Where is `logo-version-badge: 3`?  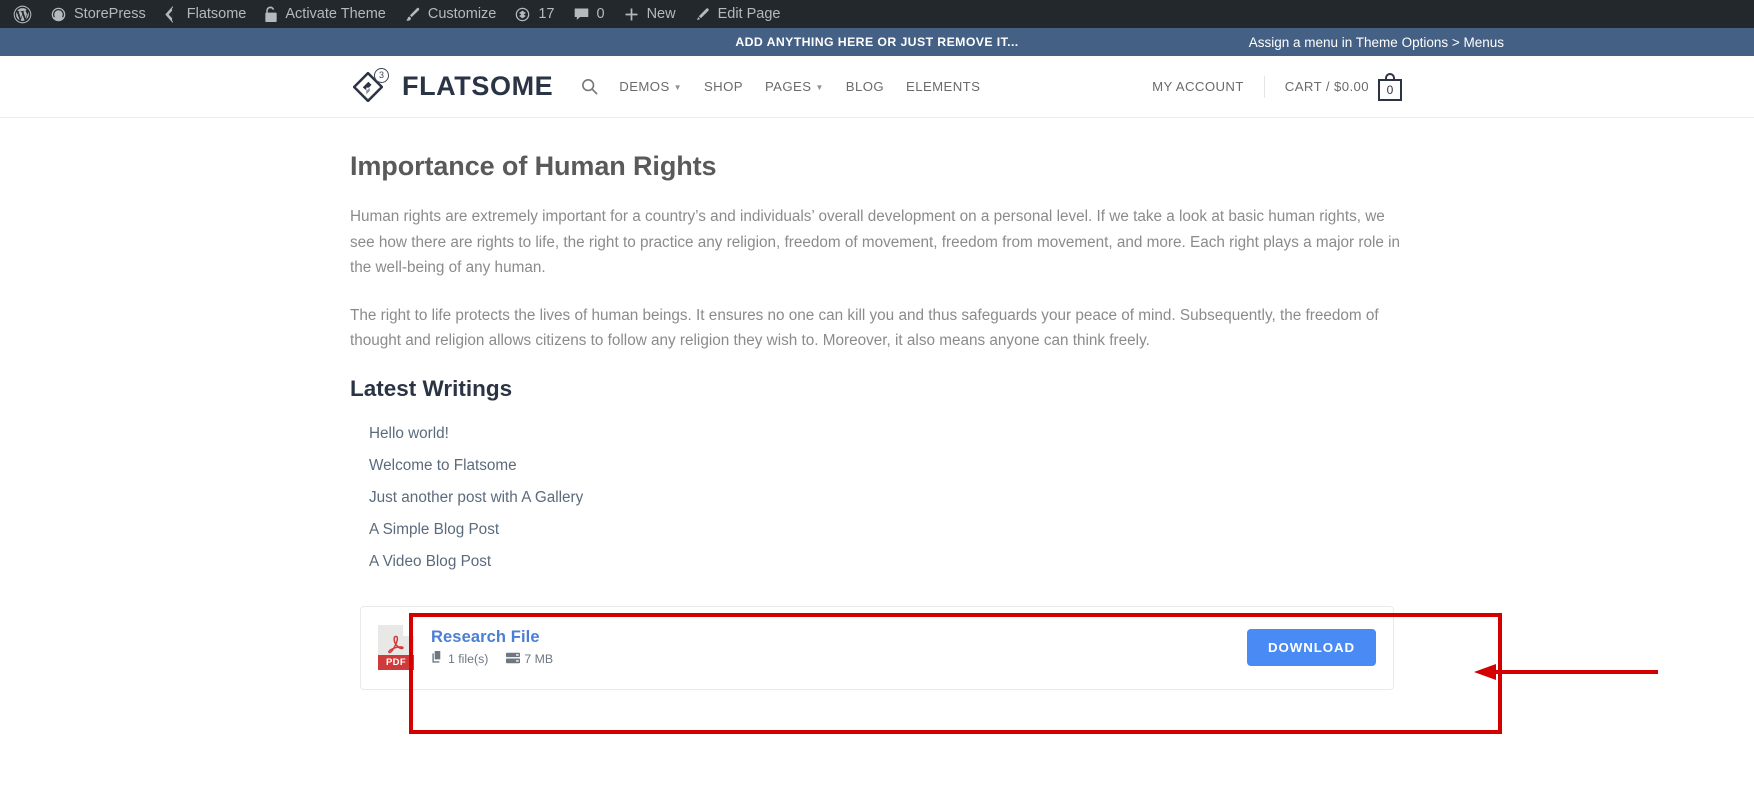
logo-version-badge: 3 is located at coordinates (381, 75).